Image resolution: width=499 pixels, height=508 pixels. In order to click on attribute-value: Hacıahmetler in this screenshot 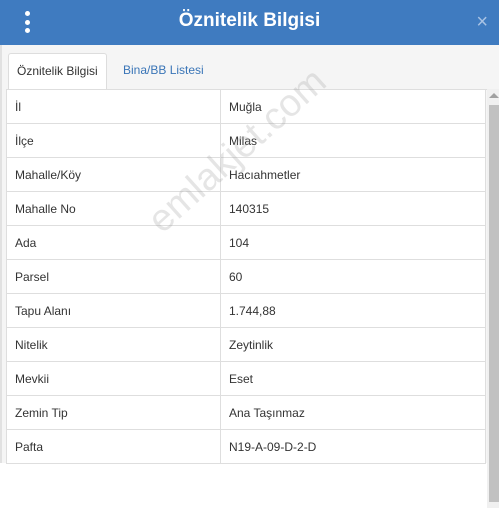, I will do `click(353, 174)`.